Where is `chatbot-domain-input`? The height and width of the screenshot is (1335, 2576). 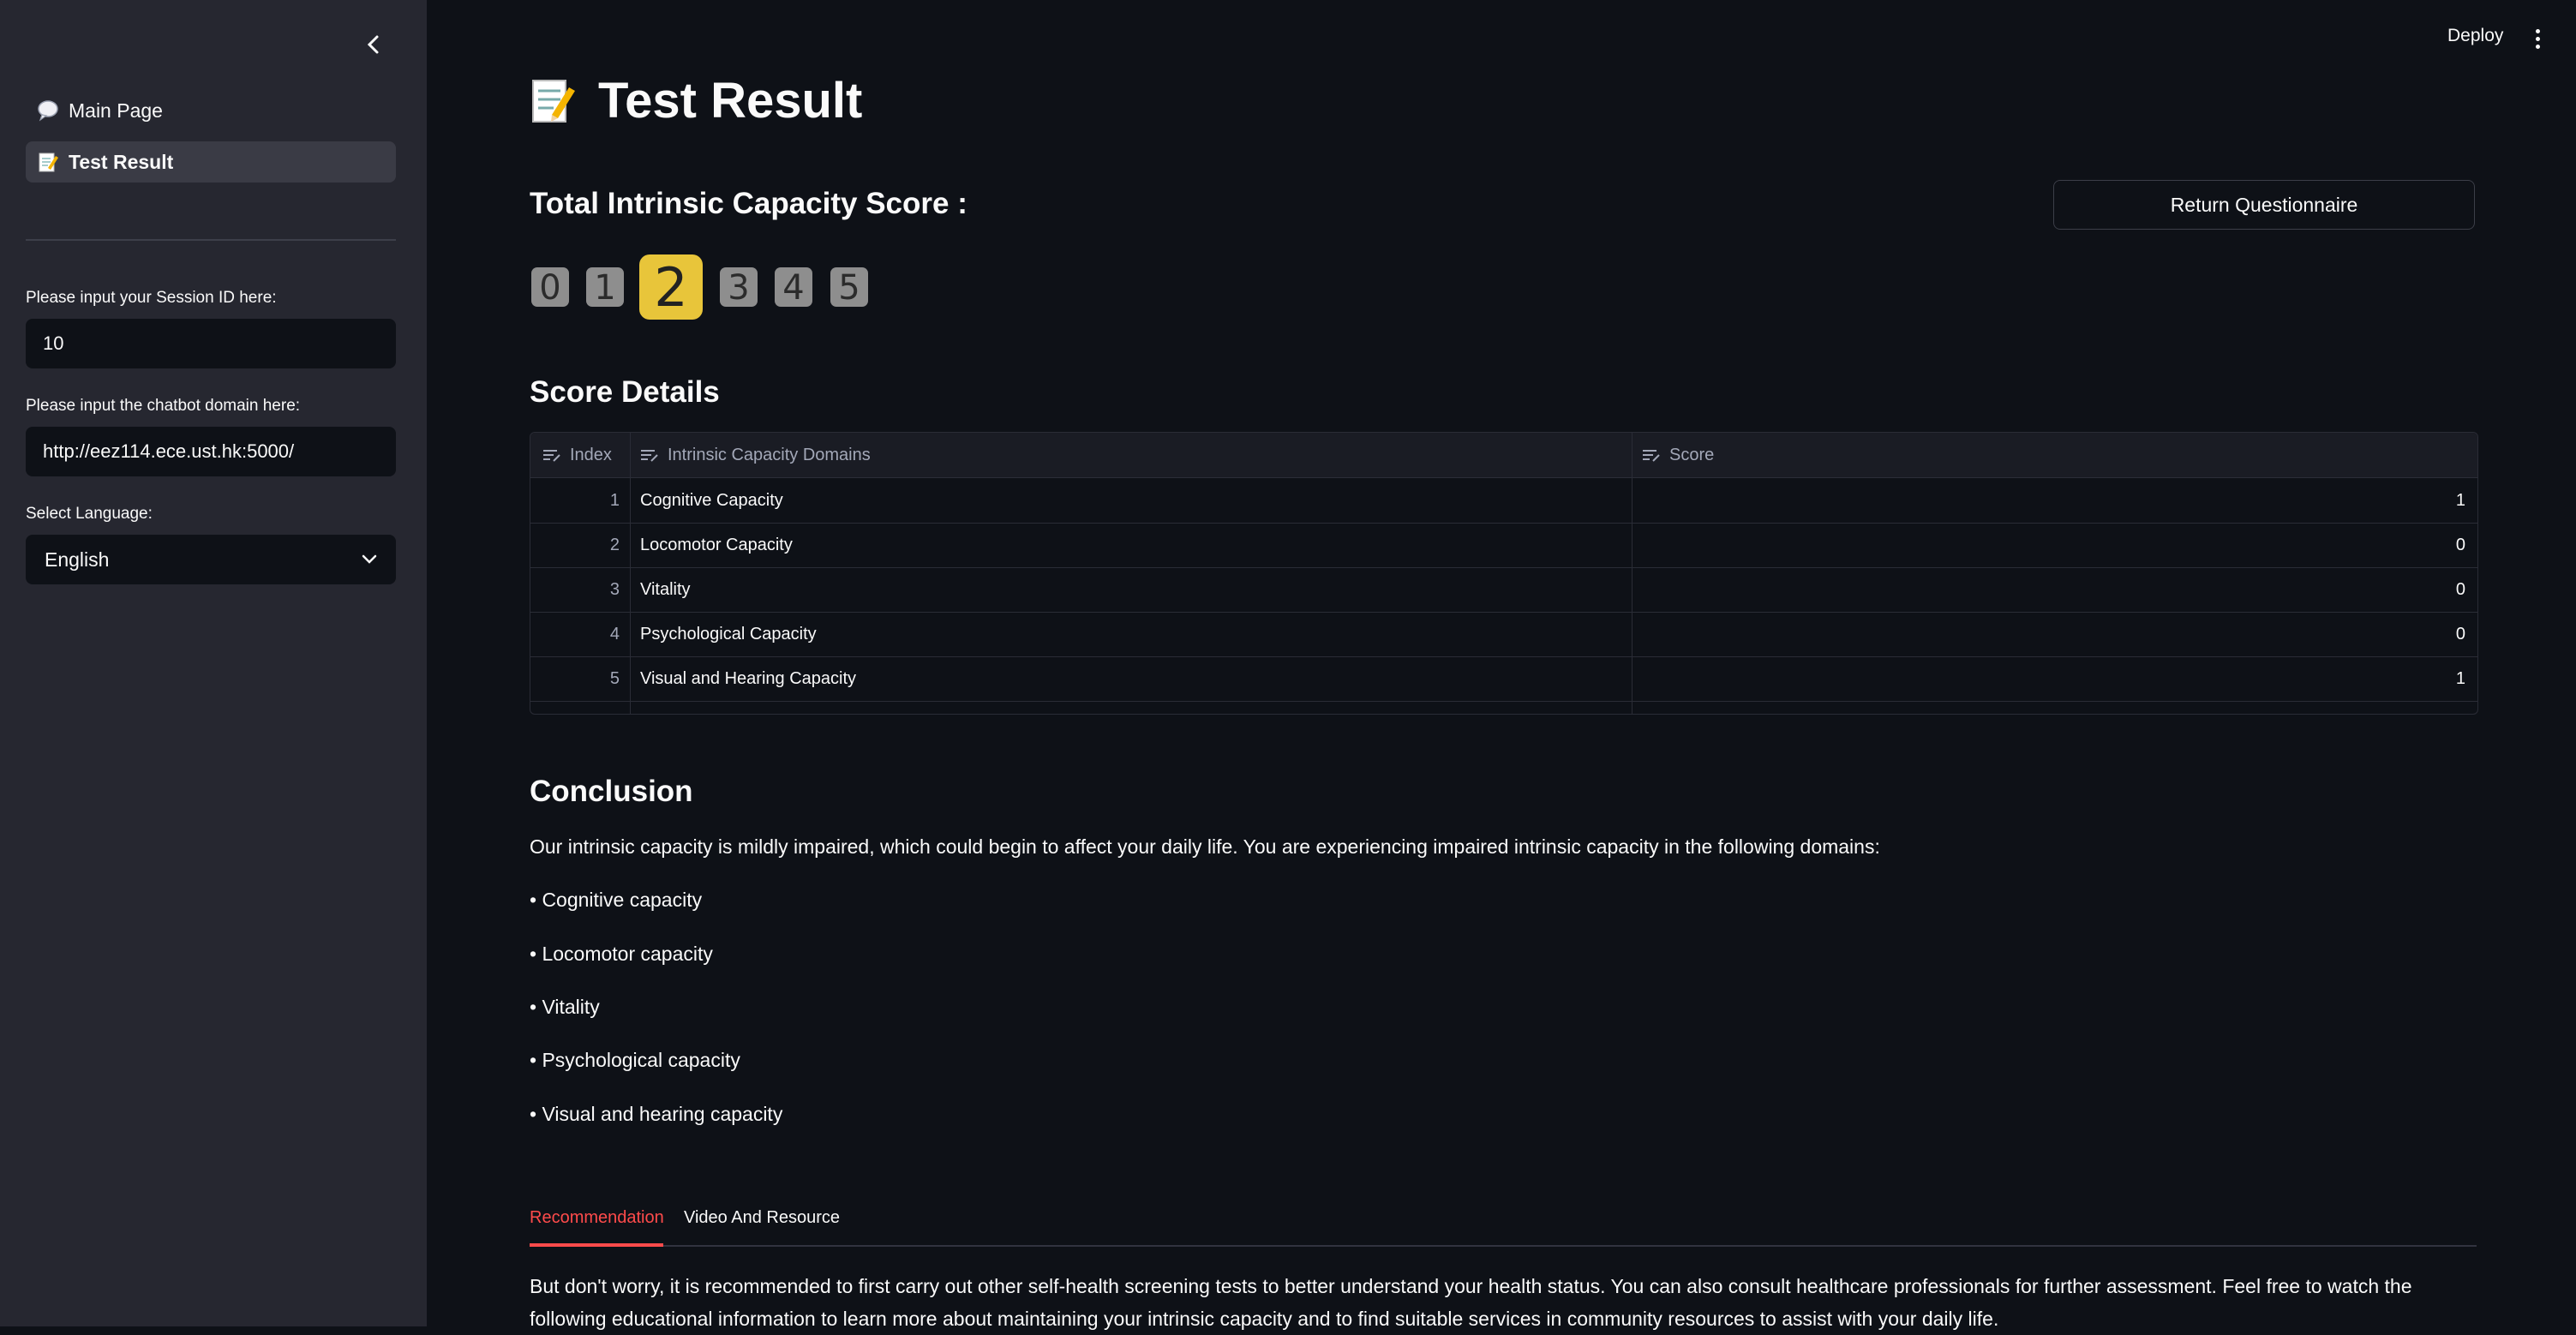
chatbot-domain-input is located at coordinates (211, 451).